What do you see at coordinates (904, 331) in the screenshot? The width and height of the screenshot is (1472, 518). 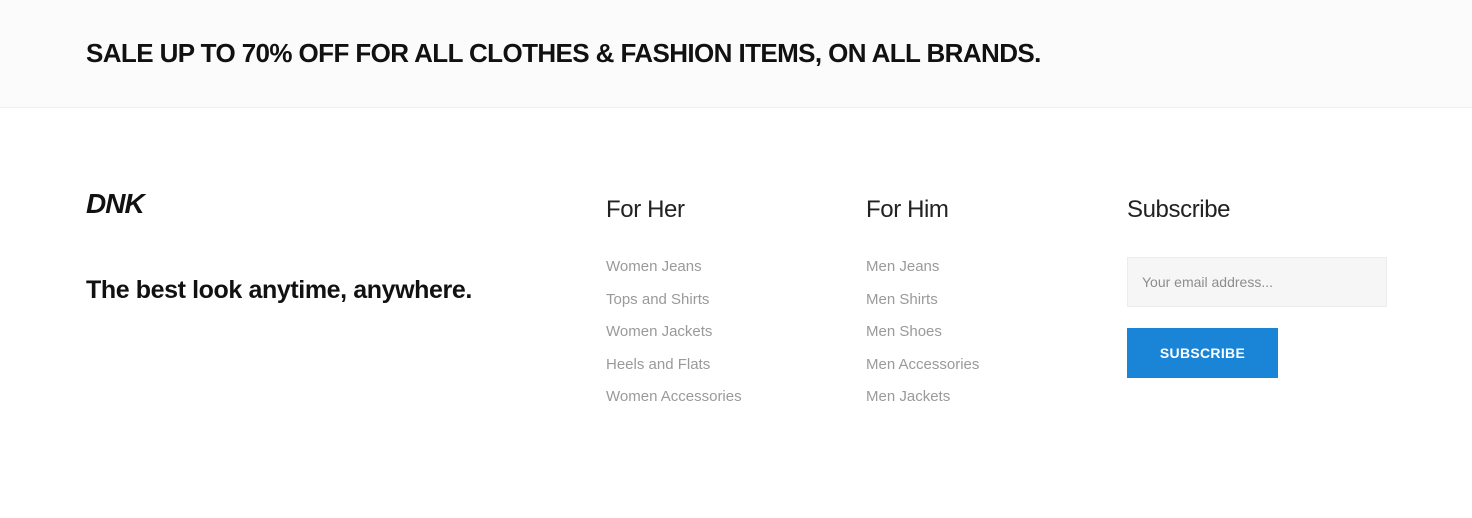 I see `footer-link-men-shoes: Men Shoes` at bounding box center [904, 331].